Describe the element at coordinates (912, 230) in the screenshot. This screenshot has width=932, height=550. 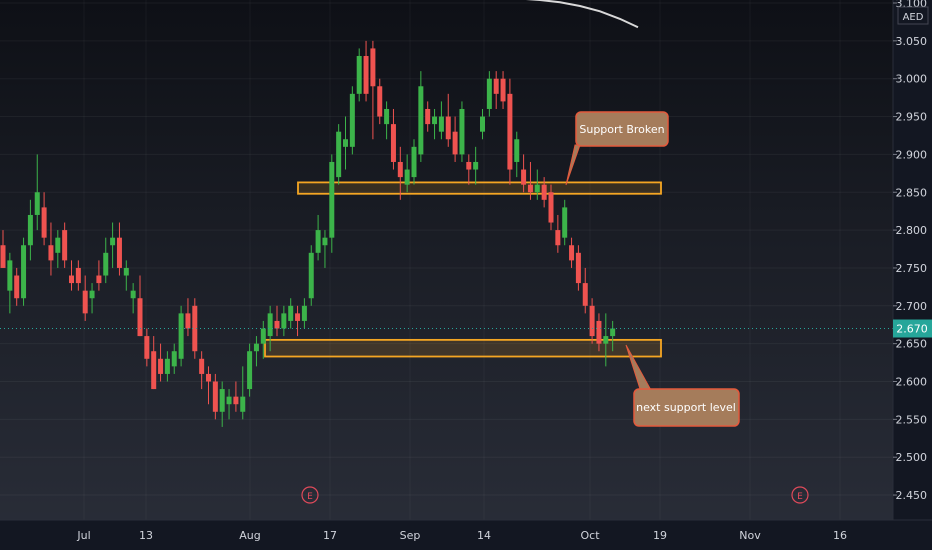
I see `price-tick-label: 2.800` at that location.